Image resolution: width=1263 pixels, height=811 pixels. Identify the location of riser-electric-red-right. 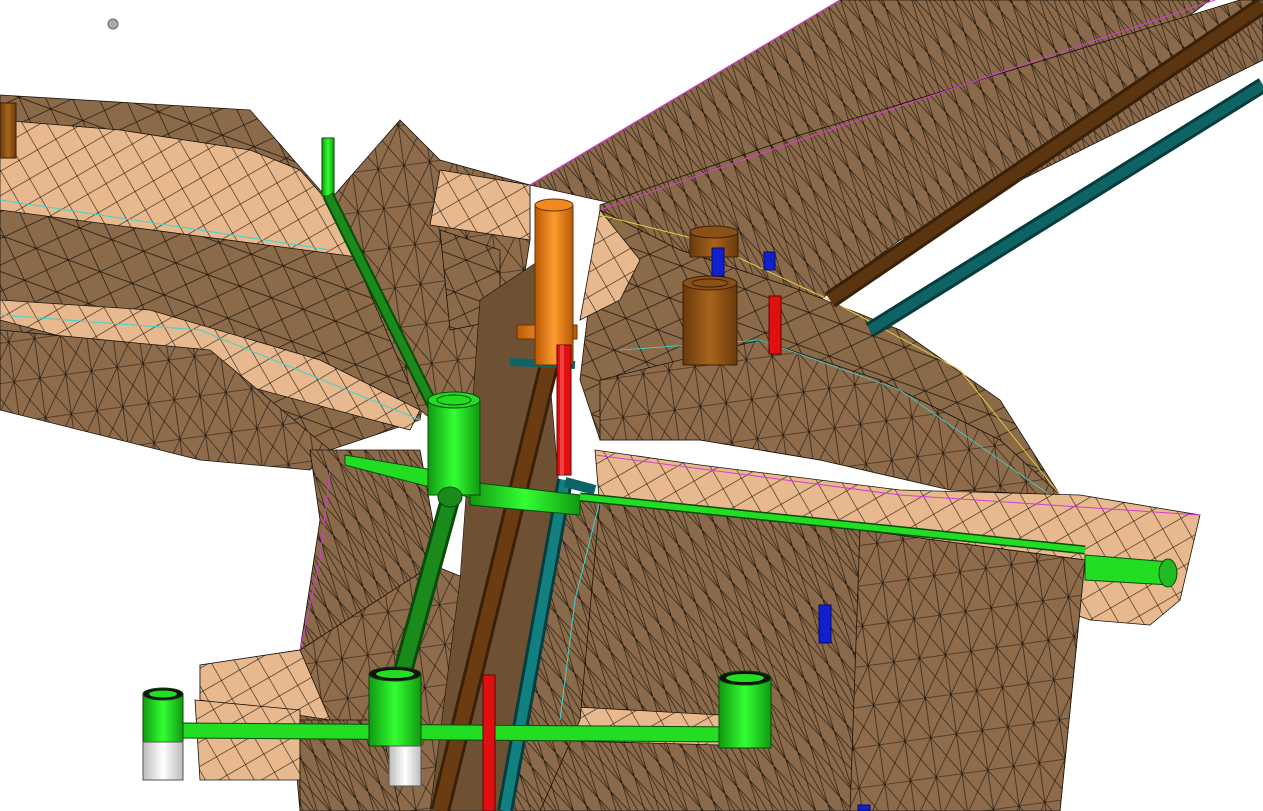
(775, 325).